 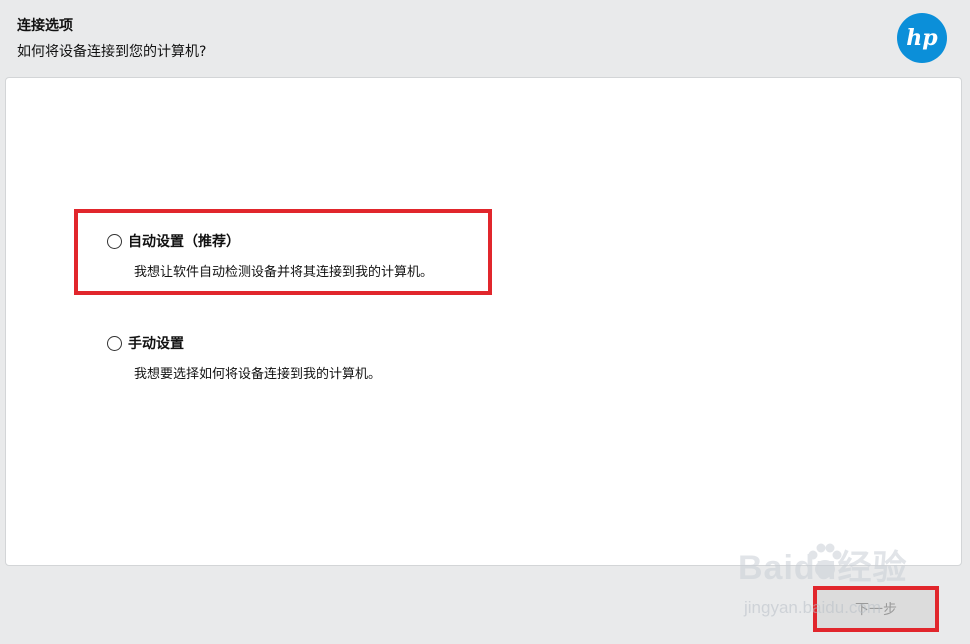 What do you see at coordinates (813, 607) in the screenshot?
I see `watermark-url: jingyan.baidu.com` at bounding box center [813, 607].